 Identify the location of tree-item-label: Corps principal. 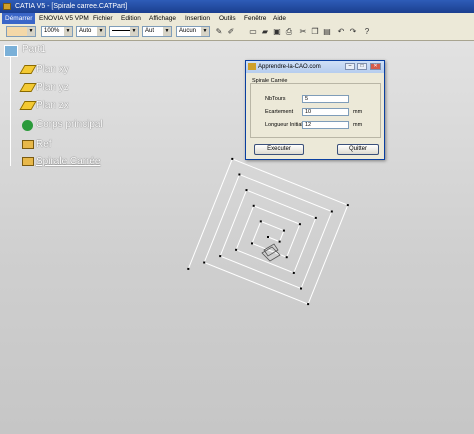
(69, 124).